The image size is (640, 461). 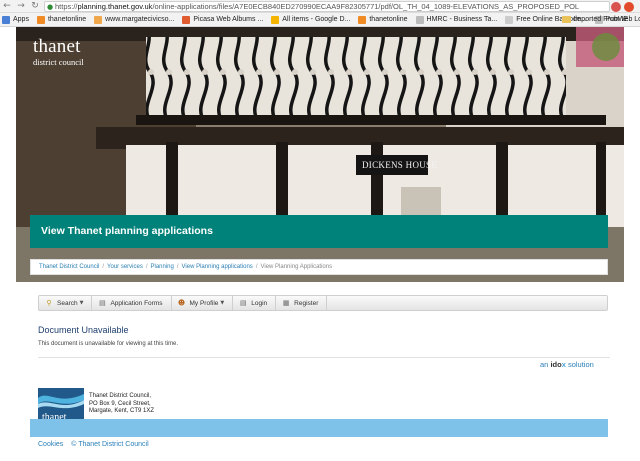 I want to click on breadcrumb-link-view-applications: View Planning applications, so click(x=217, y=267).